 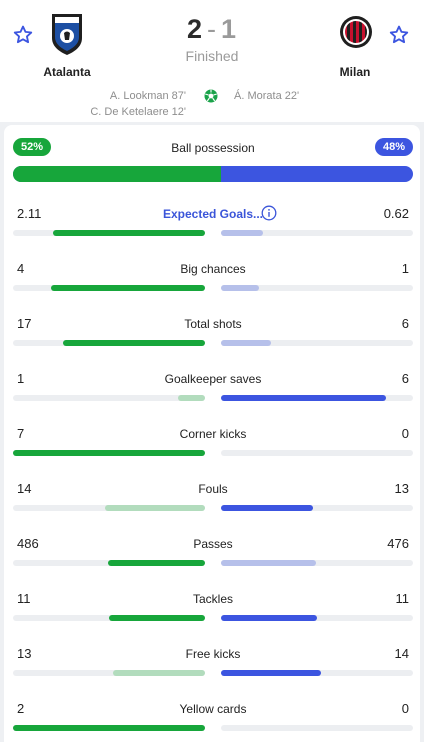 I want to click on milan-crest-icon, so click(x=356, y=34).